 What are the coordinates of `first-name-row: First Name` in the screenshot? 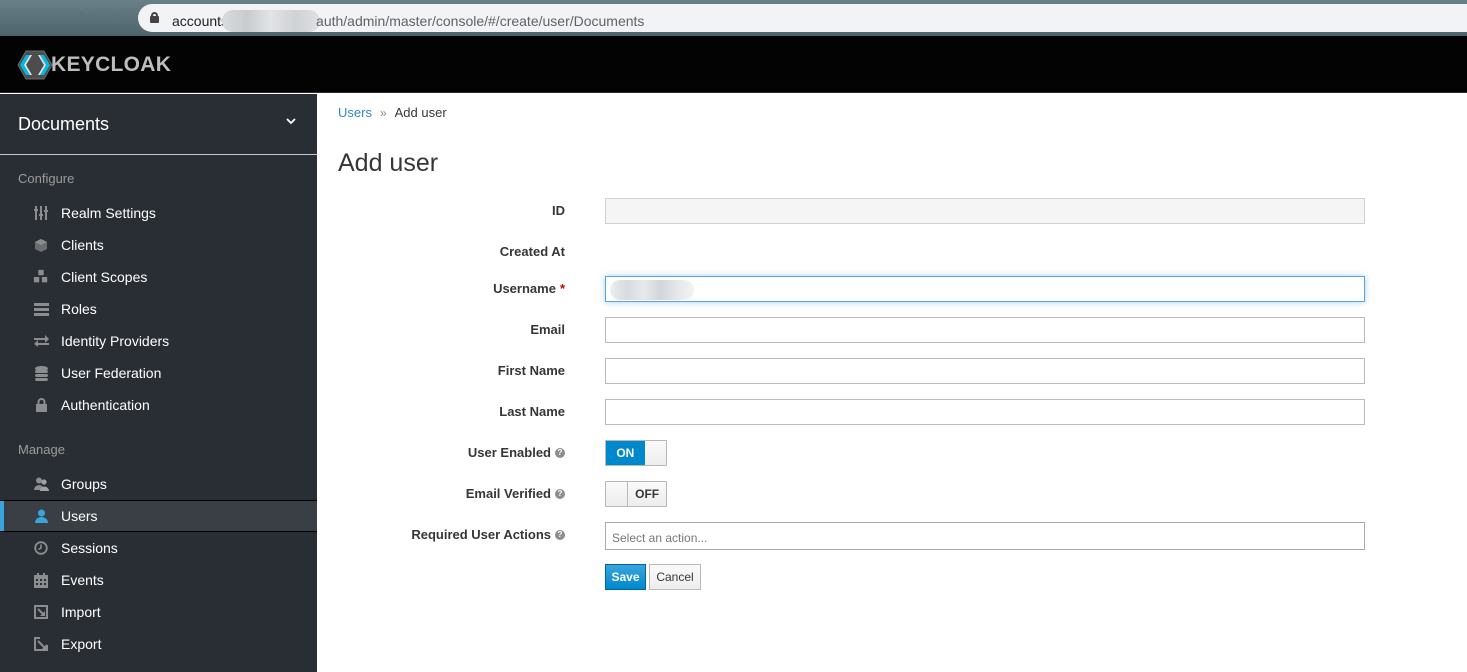 It's located at (892, 371).